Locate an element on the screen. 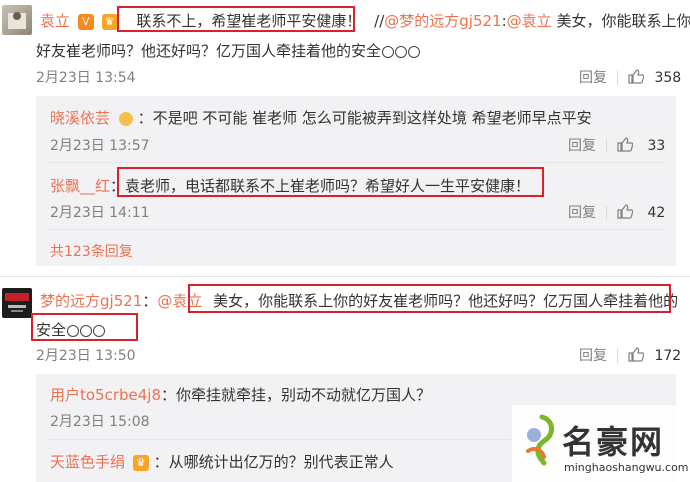 This screenshot has height=482, width=690. reply3-line: 用户to5crbe4j8：你牵挂就牵挂，别动不动就亿万国人？ is located at coordinates (240, 394).